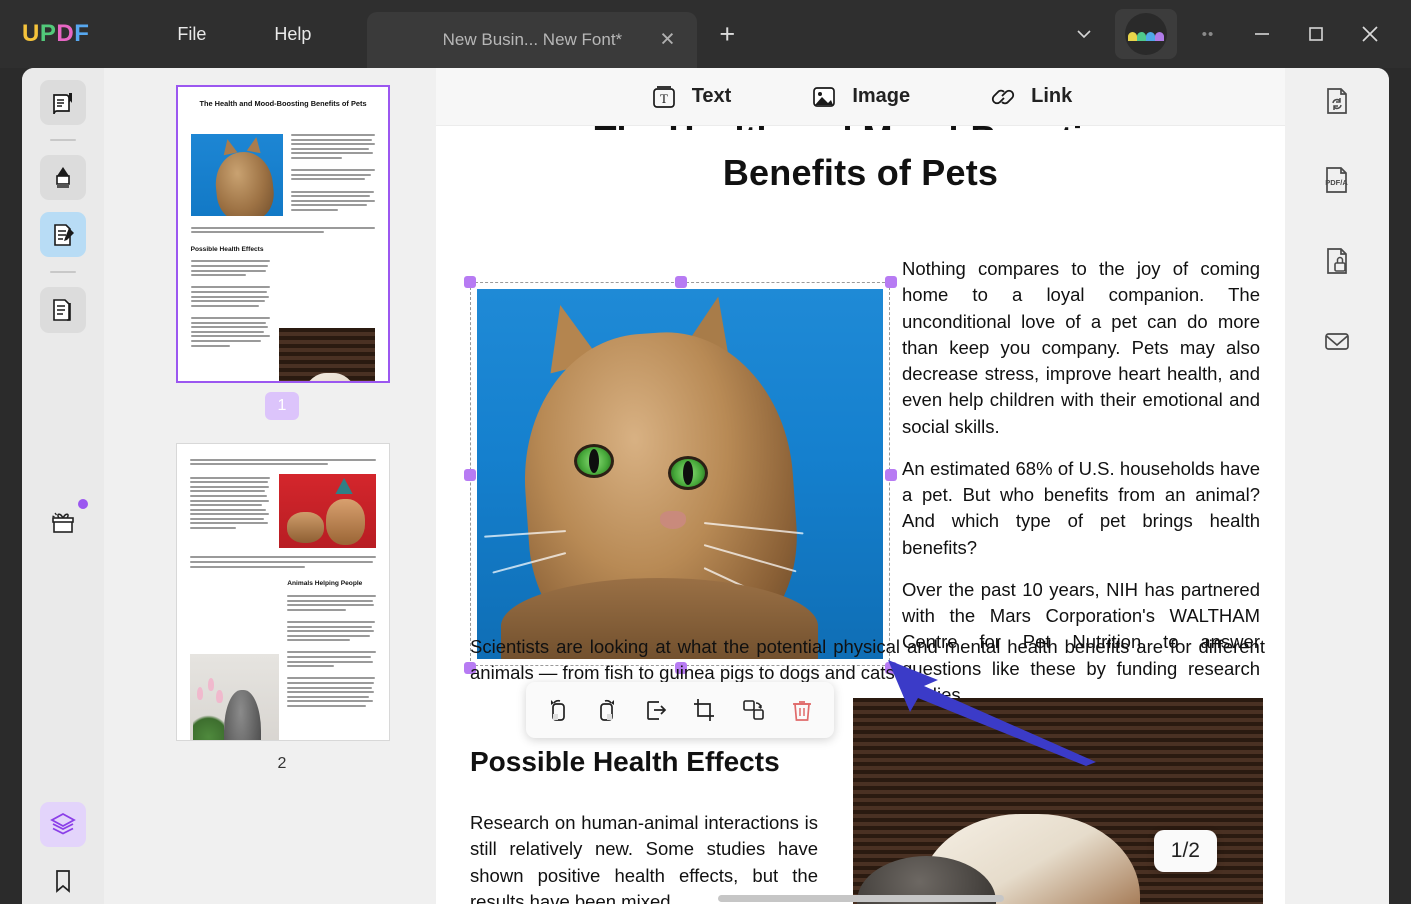  I want to click on selected-image-frame, so click(680, 475).